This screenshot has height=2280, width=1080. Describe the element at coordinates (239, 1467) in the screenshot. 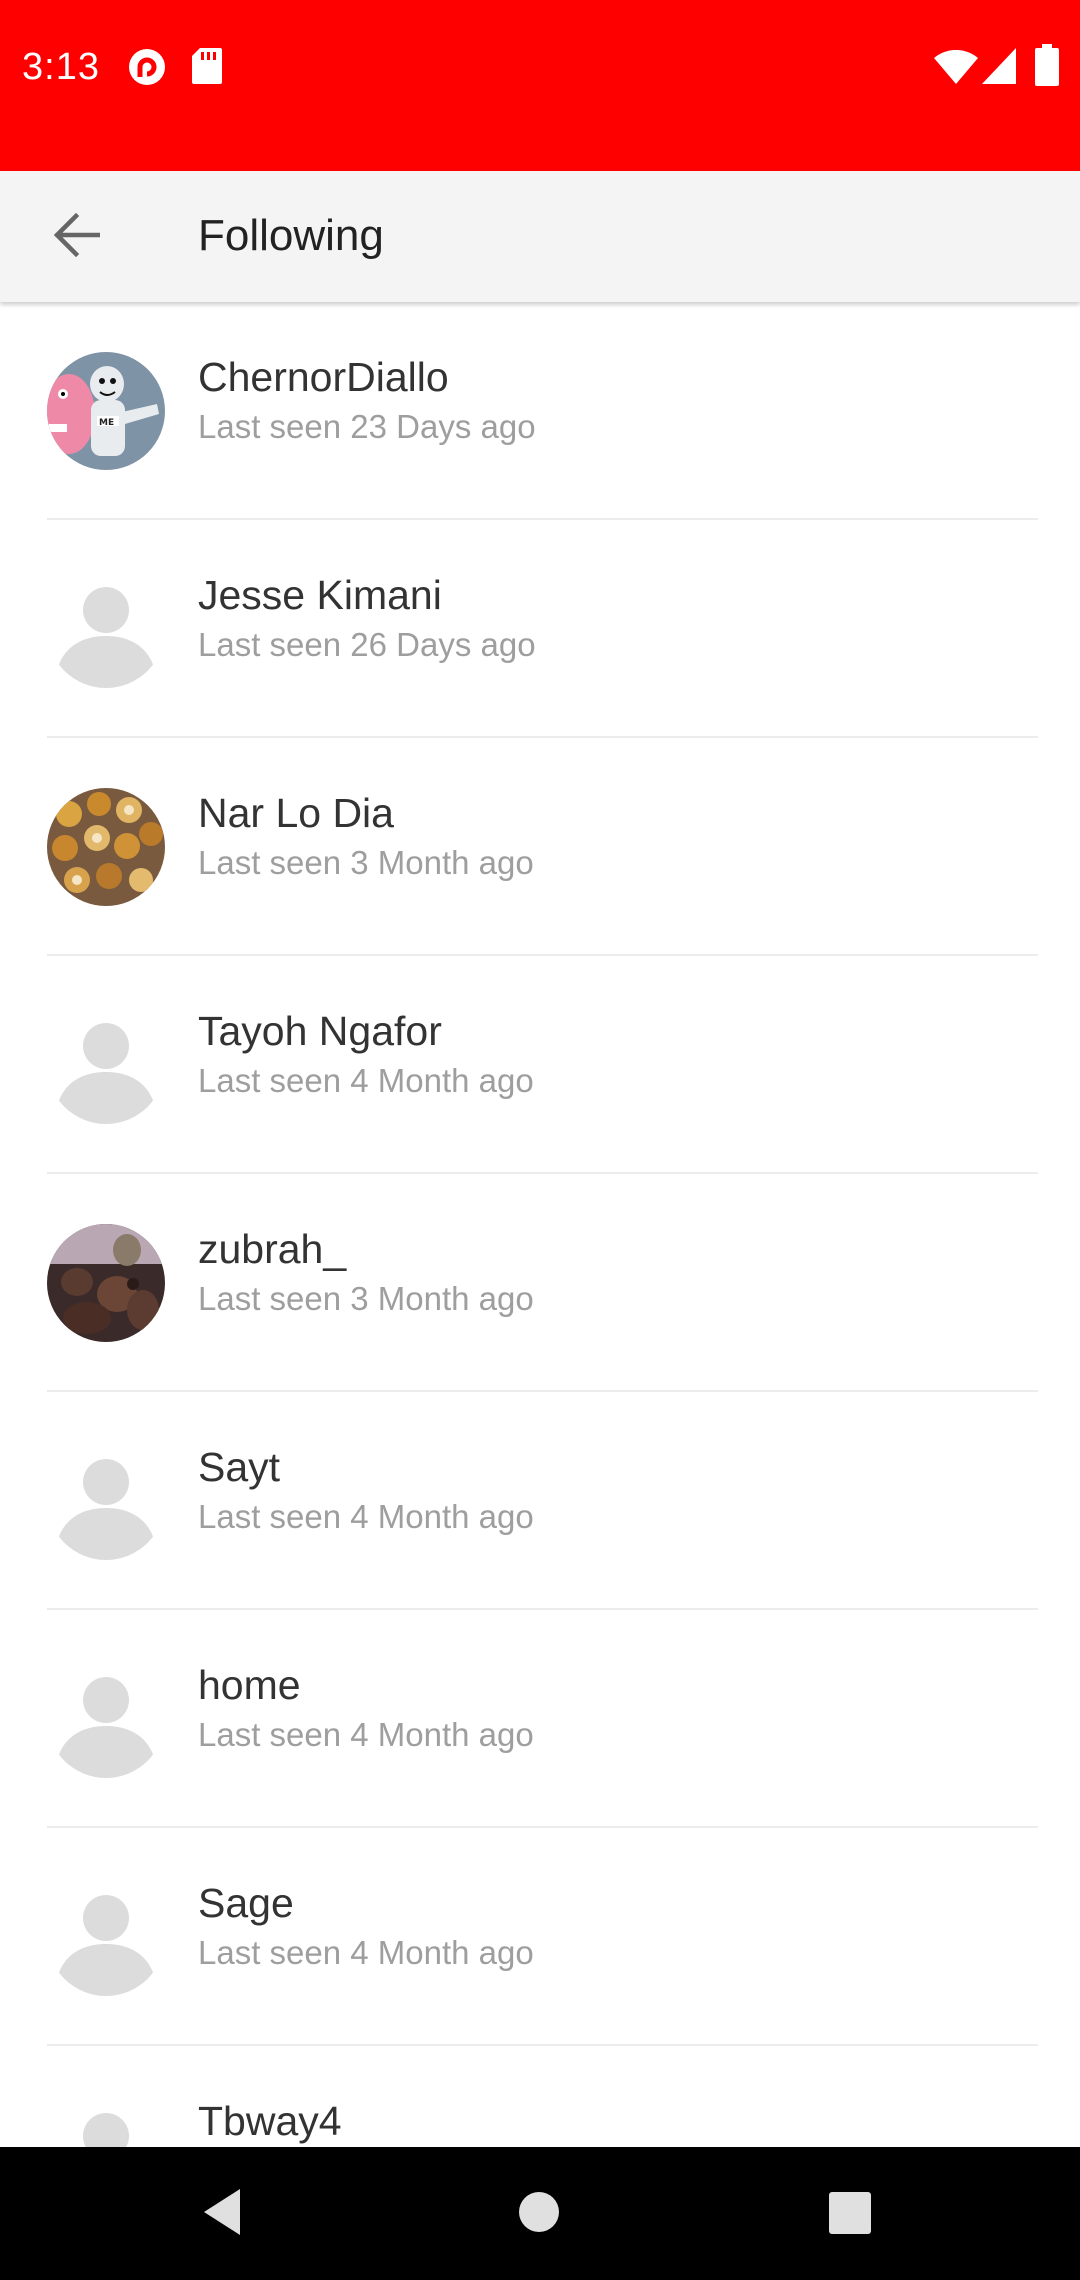

I see `user-name: Sayt` at that location.